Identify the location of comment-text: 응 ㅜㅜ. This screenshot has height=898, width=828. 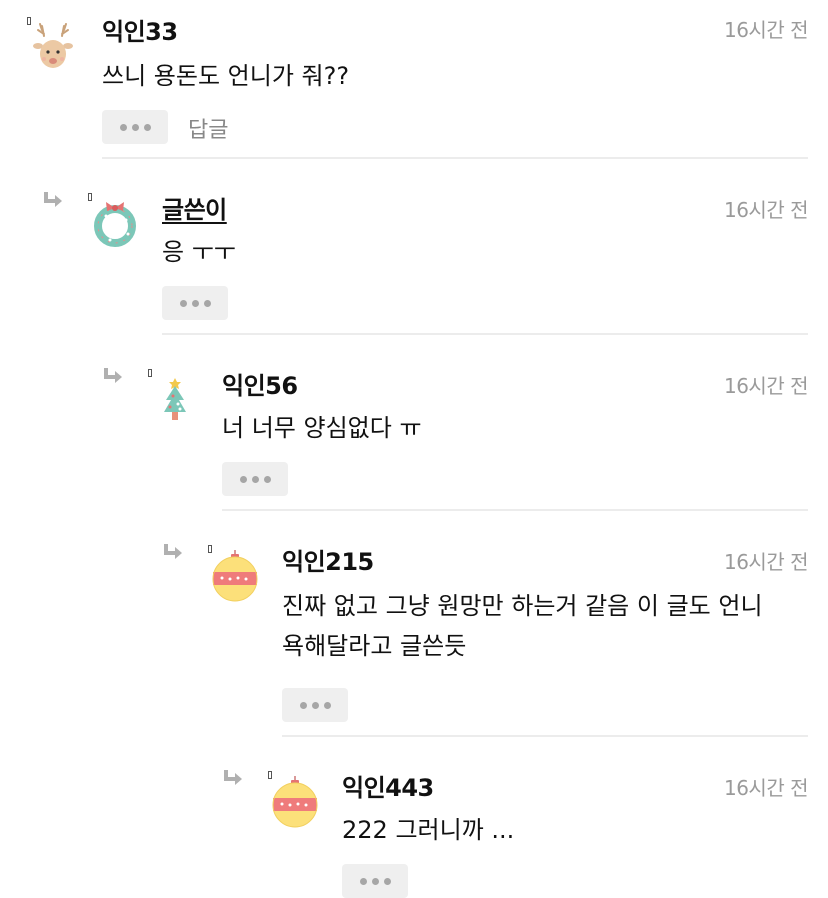
(199, 252).